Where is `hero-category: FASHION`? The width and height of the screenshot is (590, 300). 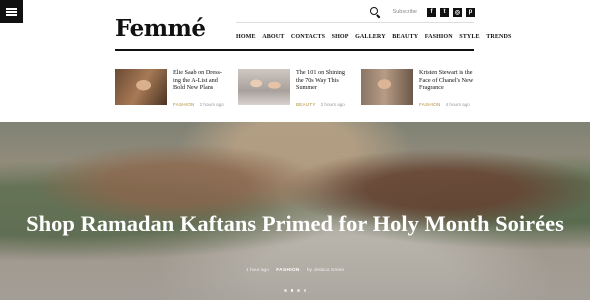
hero-category: FASHION is located at coordinates (287, 270).